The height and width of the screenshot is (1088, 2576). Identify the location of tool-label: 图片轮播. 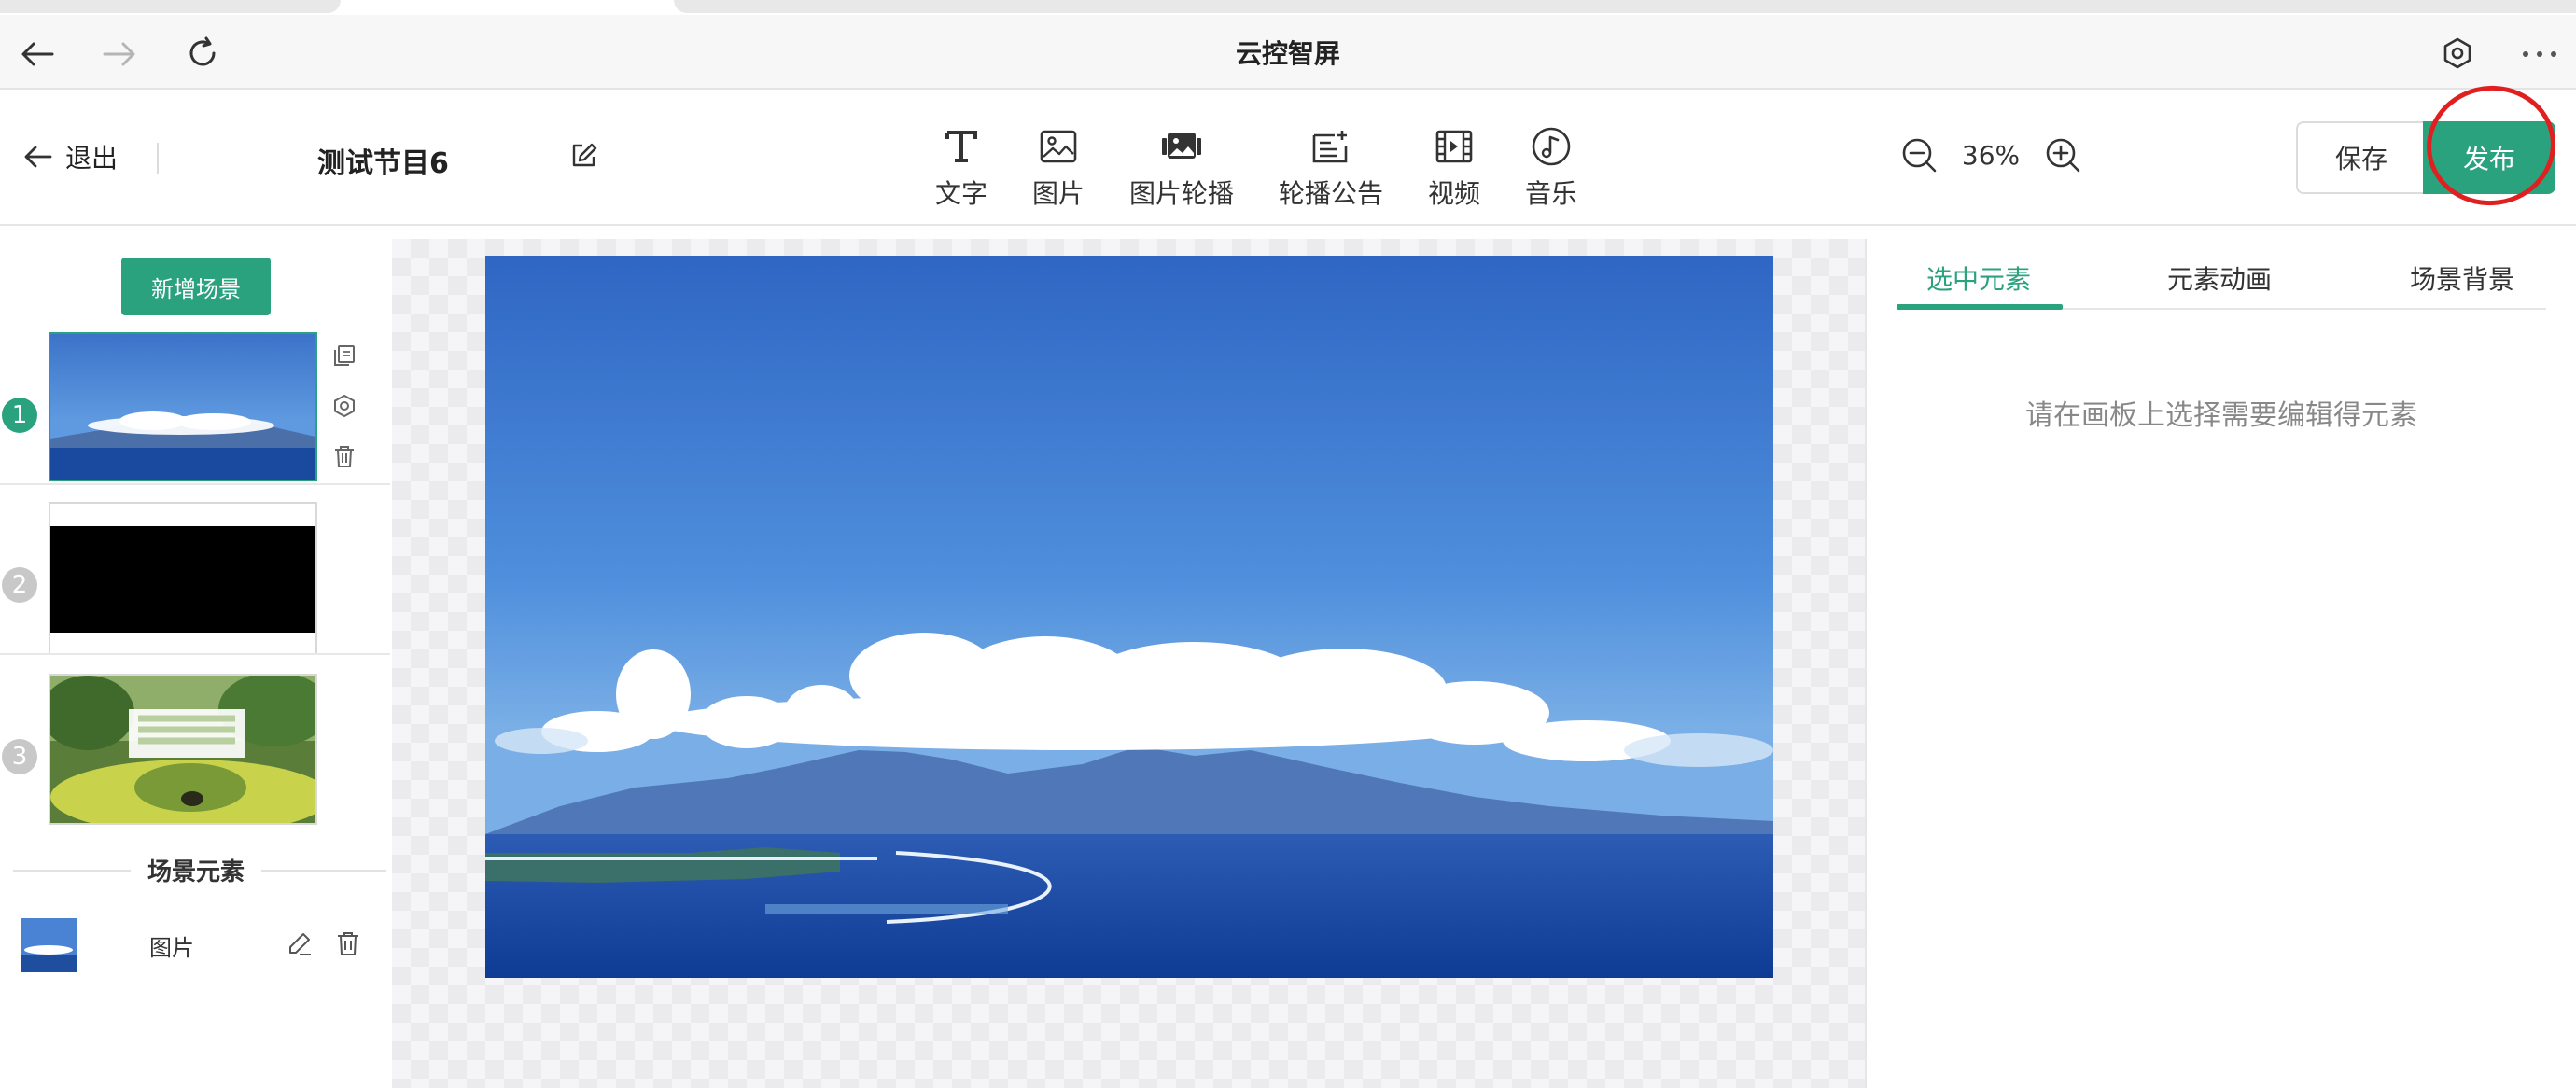
(1182, 194).